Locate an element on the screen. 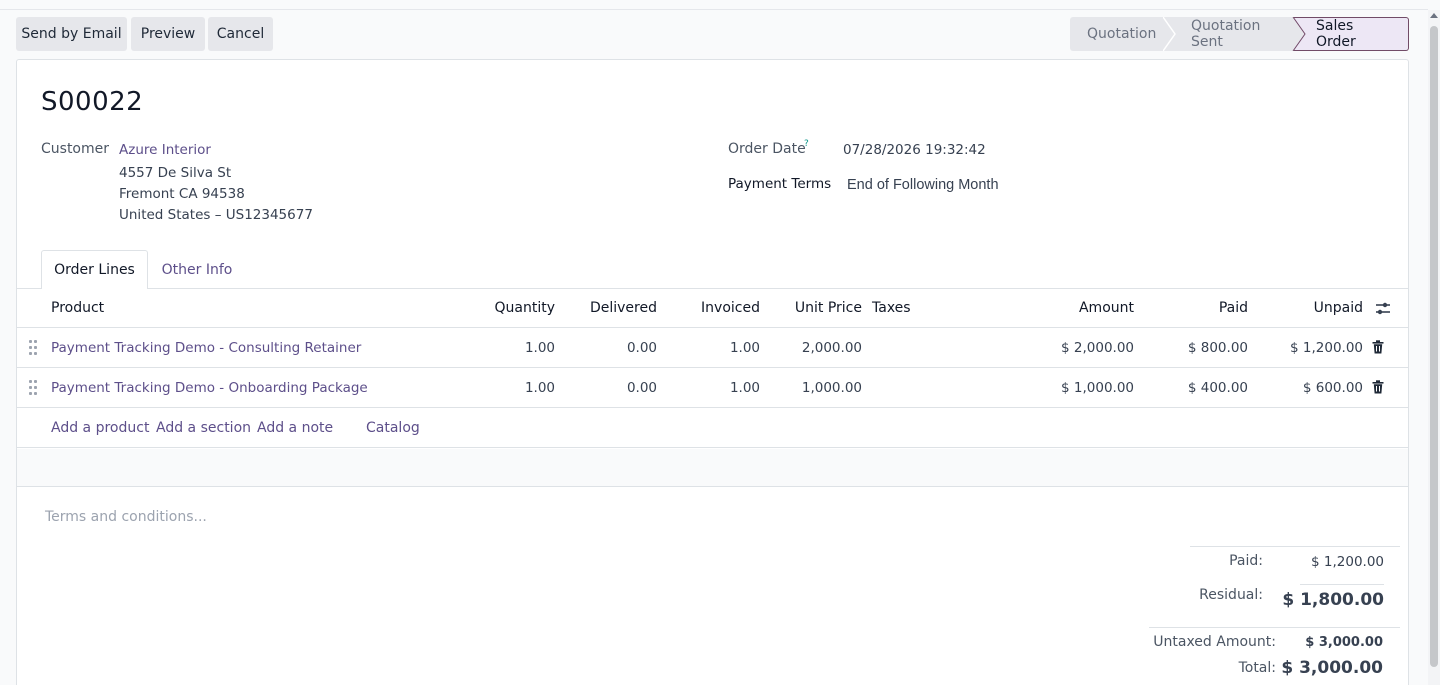  untaxed-amount-value: $ 3,000.00 is located at coordinates (1344, 642).